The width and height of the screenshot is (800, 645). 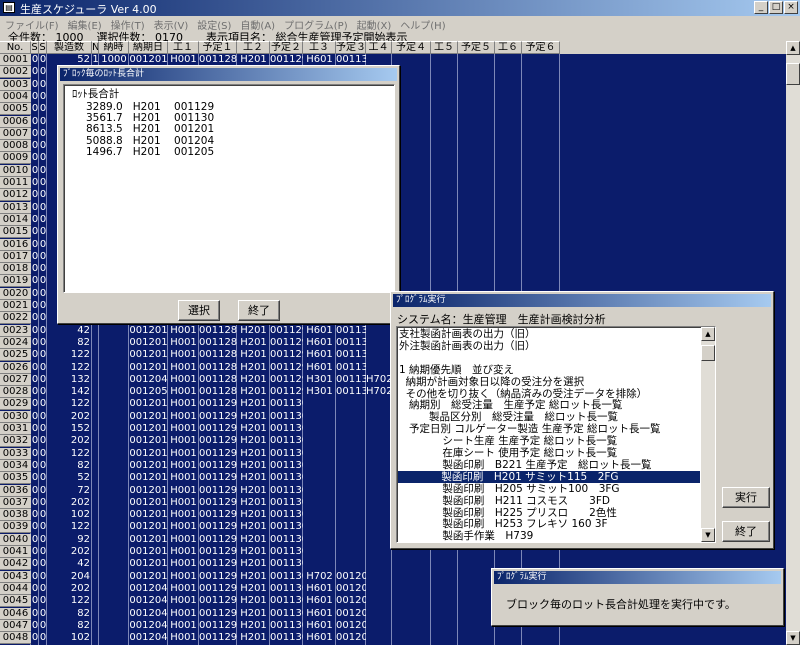 What do you see at coordinates (467, 346) in the screenshot?
I see `program-list-item: 外注製函計画表の出力（旧）` at bounding box center [467, 346].